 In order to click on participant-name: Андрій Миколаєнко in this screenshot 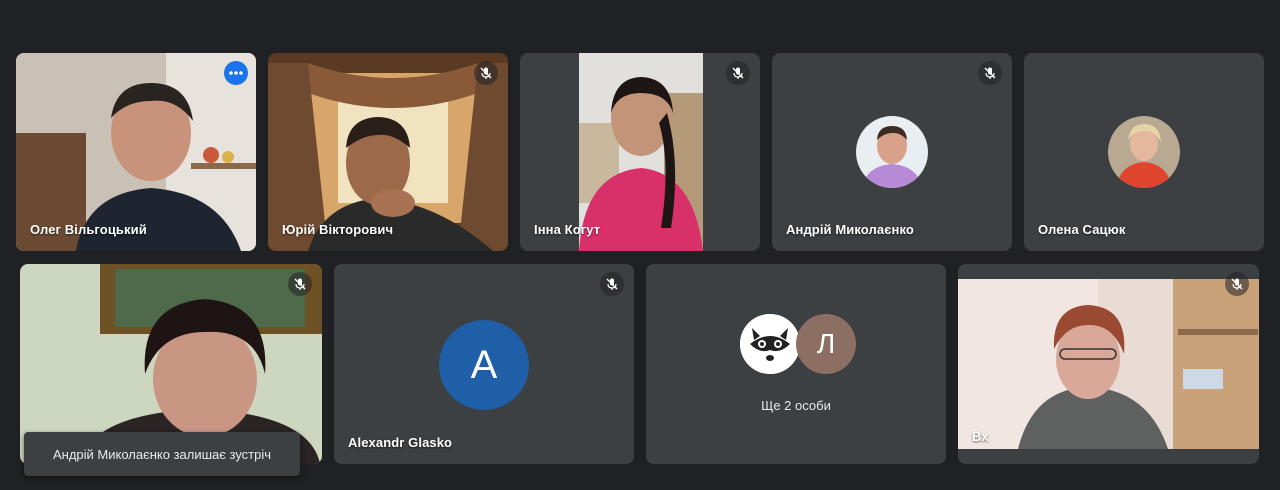, I will do `click(850, 229)`.